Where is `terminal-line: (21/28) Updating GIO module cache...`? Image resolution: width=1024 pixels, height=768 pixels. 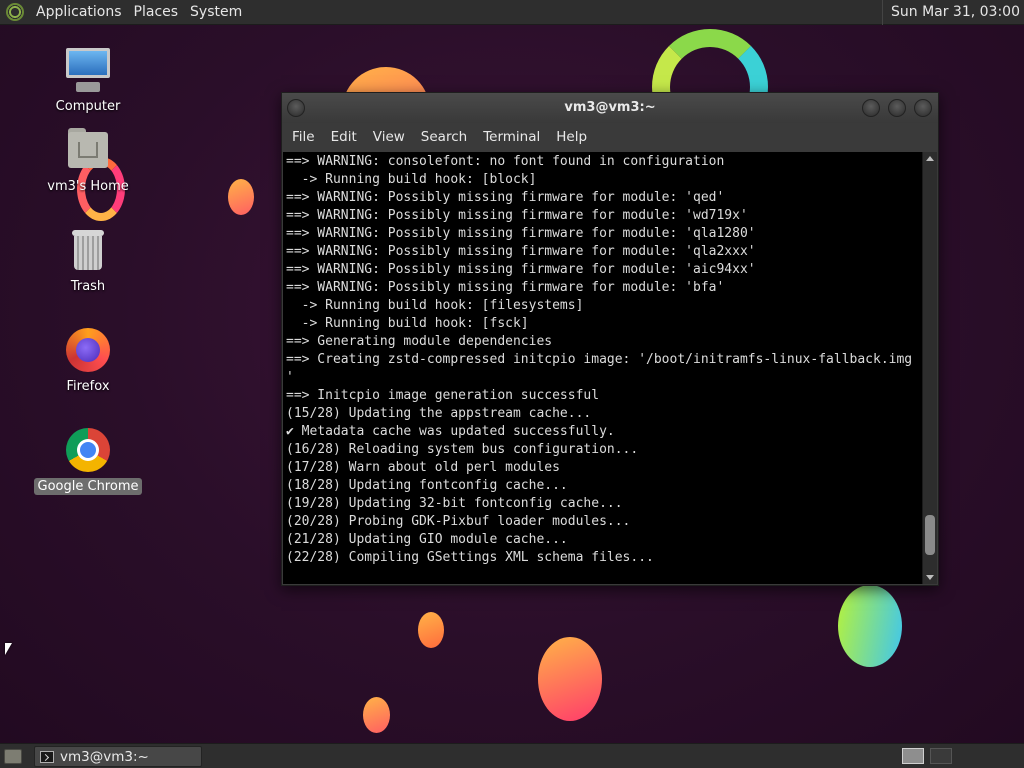
terminal-line: (21/28) Updating GIO module cache... is located at coordinates (427, 539).